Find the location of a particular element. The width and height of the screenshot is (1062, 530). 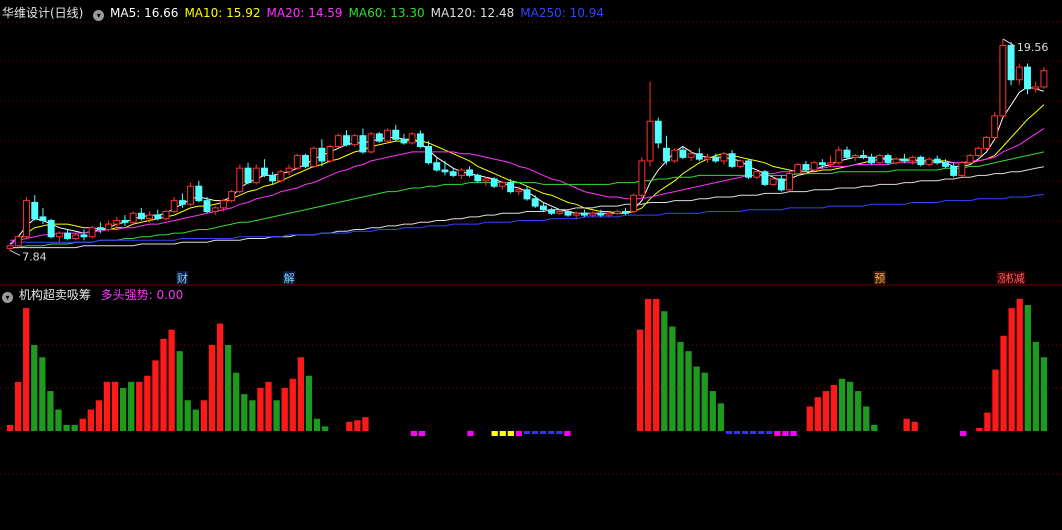

collapse-toggle-icon: ▾ is located at coordinates (99, 15).